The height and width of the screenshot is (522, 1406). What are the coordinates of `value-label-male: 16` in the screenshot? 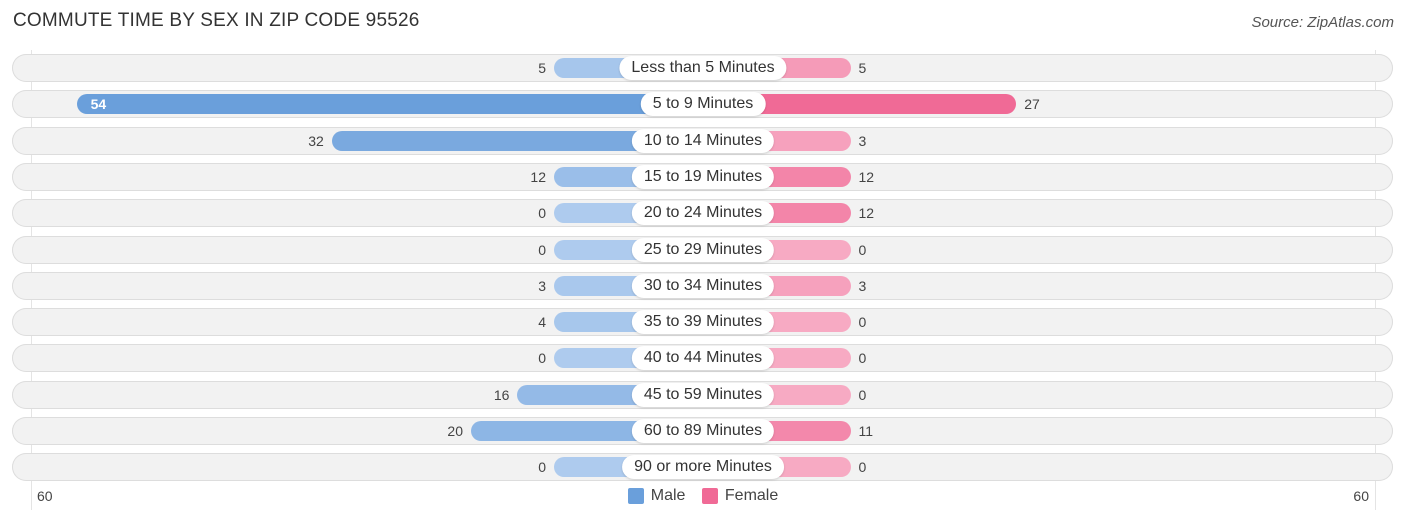 It's located at (501, 394).